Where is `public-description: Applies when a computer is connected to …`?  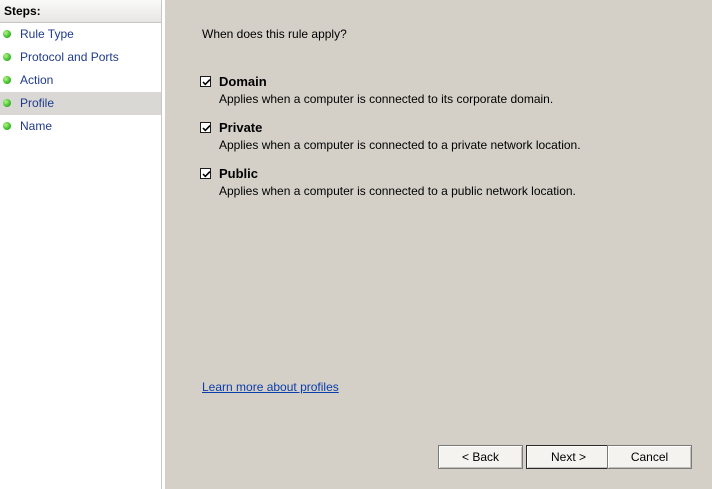 public-description: Applies when a computer is connected to … is located at coordinates (397, 191).